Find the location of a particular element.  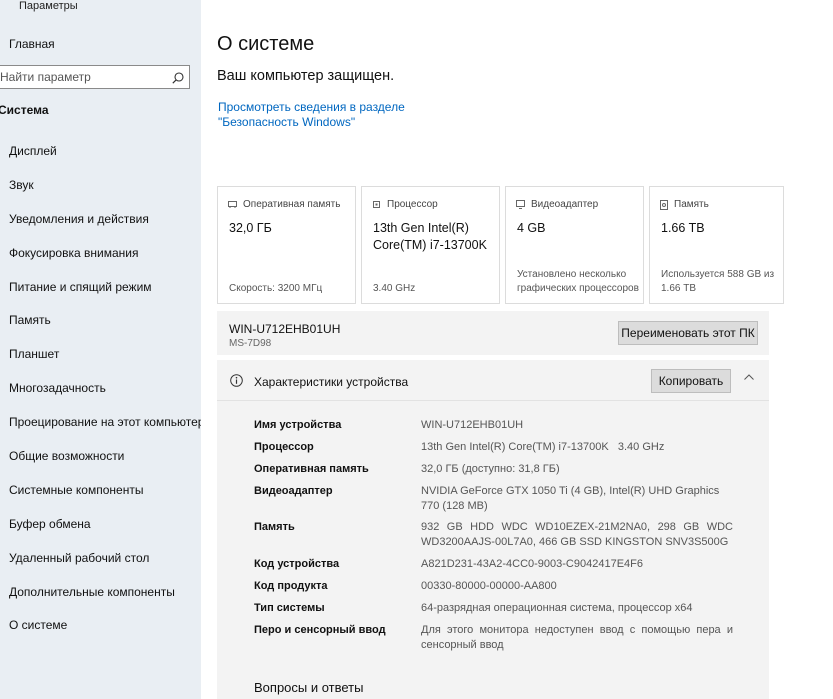

ram-icon is located at coordinates (232, 204).